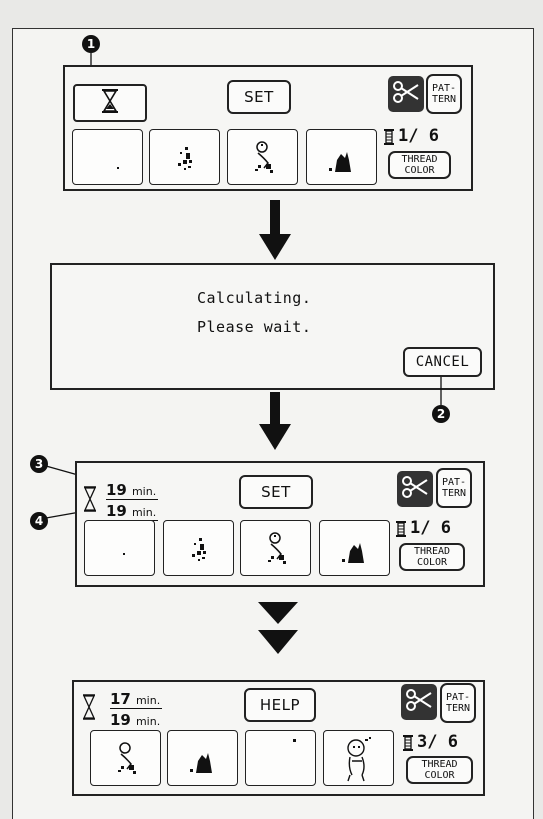 The image size is (543, 819). What do you see at coordinates (116, 490) in the screenshot?
I see `total-time-value: 19` at bounding box center [116, 490].